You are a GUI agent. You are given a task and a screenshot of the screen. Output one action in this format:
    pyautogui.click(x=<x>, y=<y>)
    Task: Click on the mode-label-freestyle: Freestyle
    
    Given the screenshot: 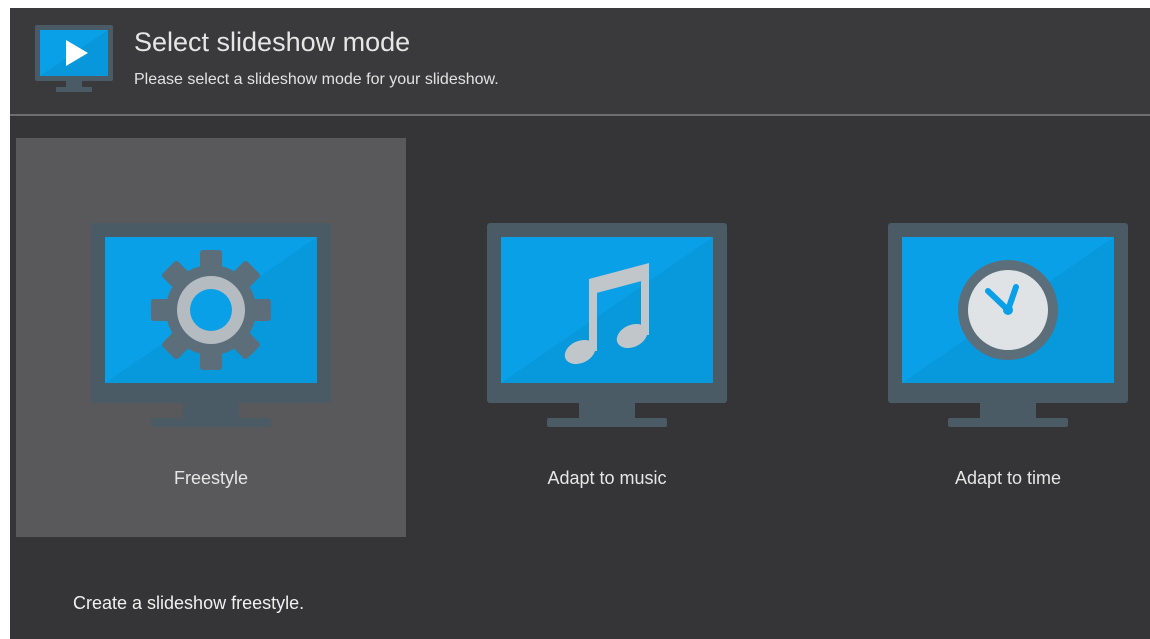 What is the action you would take?
    pyautogui.click(x=211, y=478)
    